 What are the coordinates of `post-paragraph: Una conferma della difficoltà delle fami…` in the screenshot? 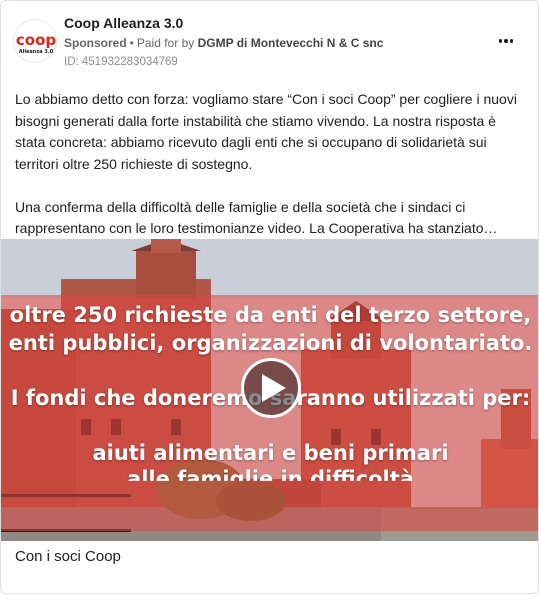 It's located at (256, 217).